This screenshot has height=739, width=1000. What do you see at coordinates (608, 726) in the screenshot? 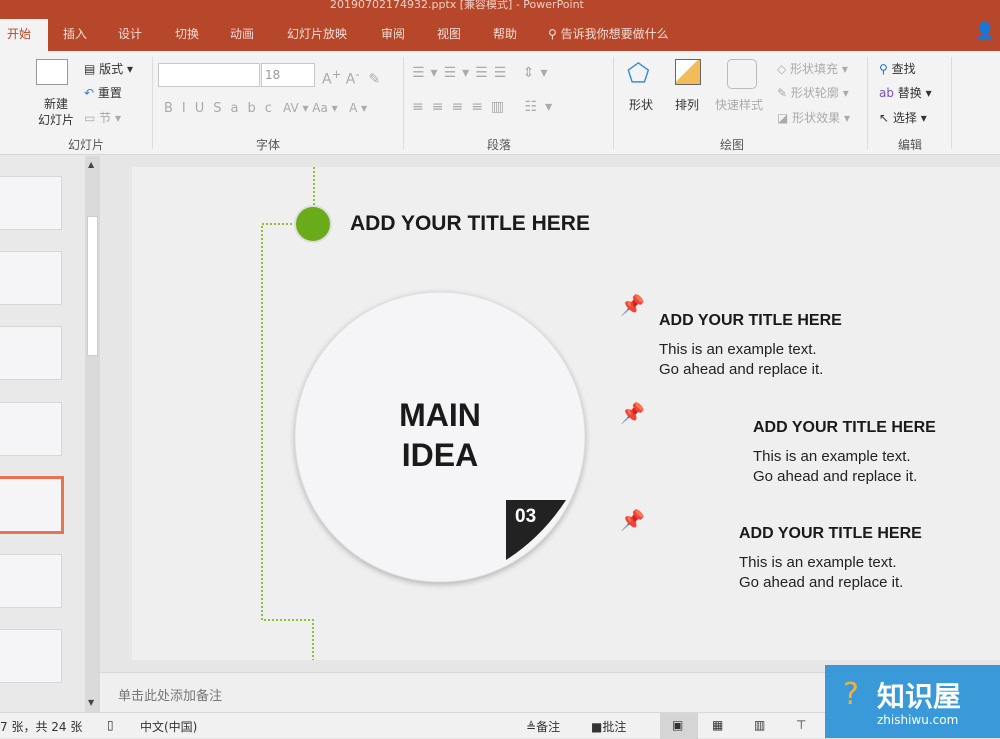
I see `comments-toggle: ■批注` at bounding box center [608, 726].